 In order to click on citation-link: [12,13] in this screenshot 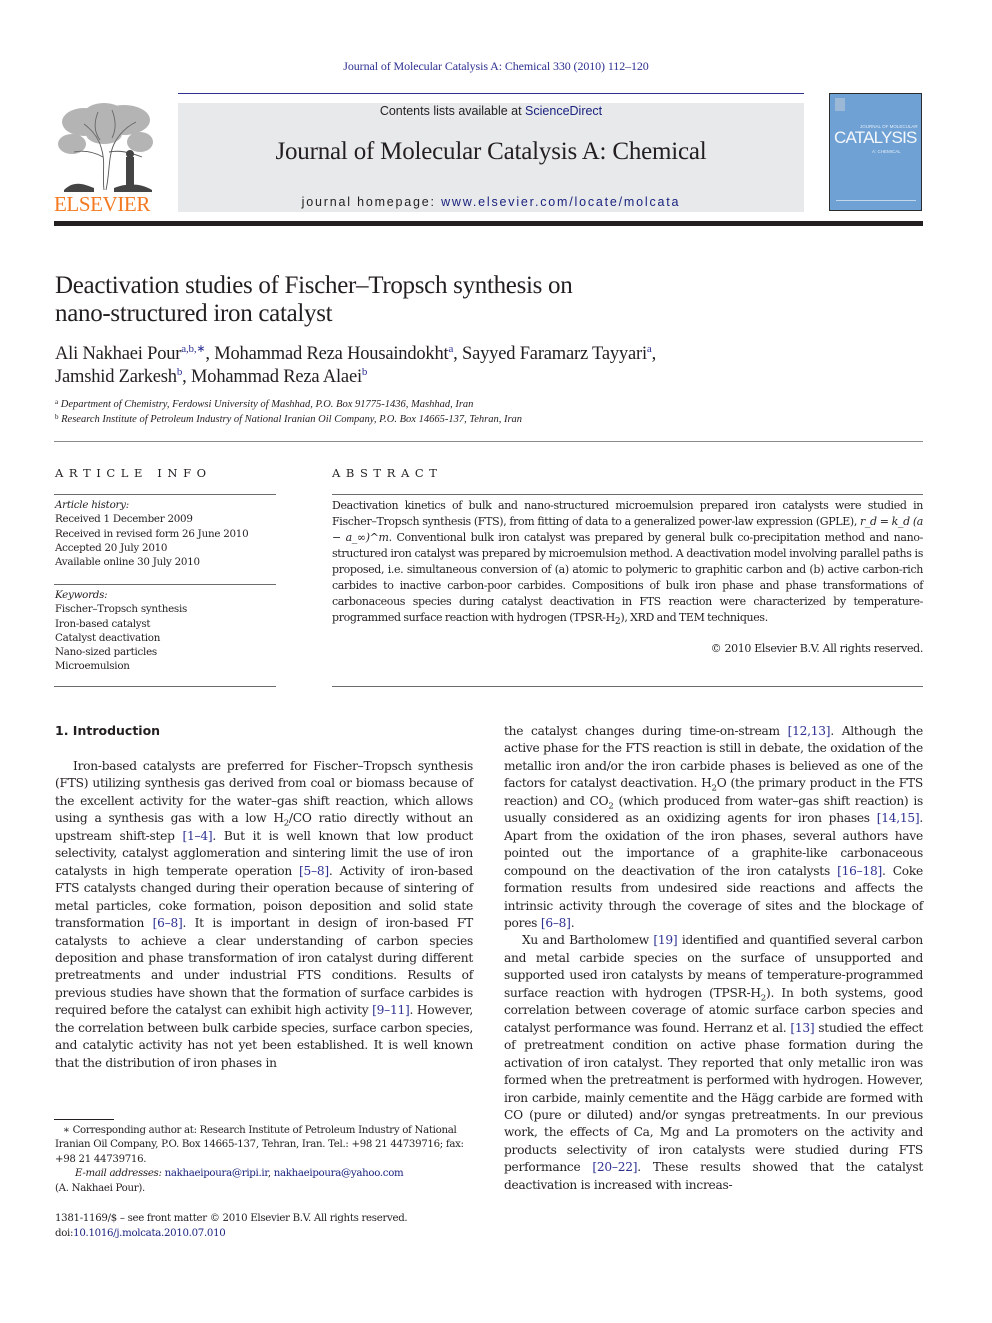, I will do `click(809, 731)`.